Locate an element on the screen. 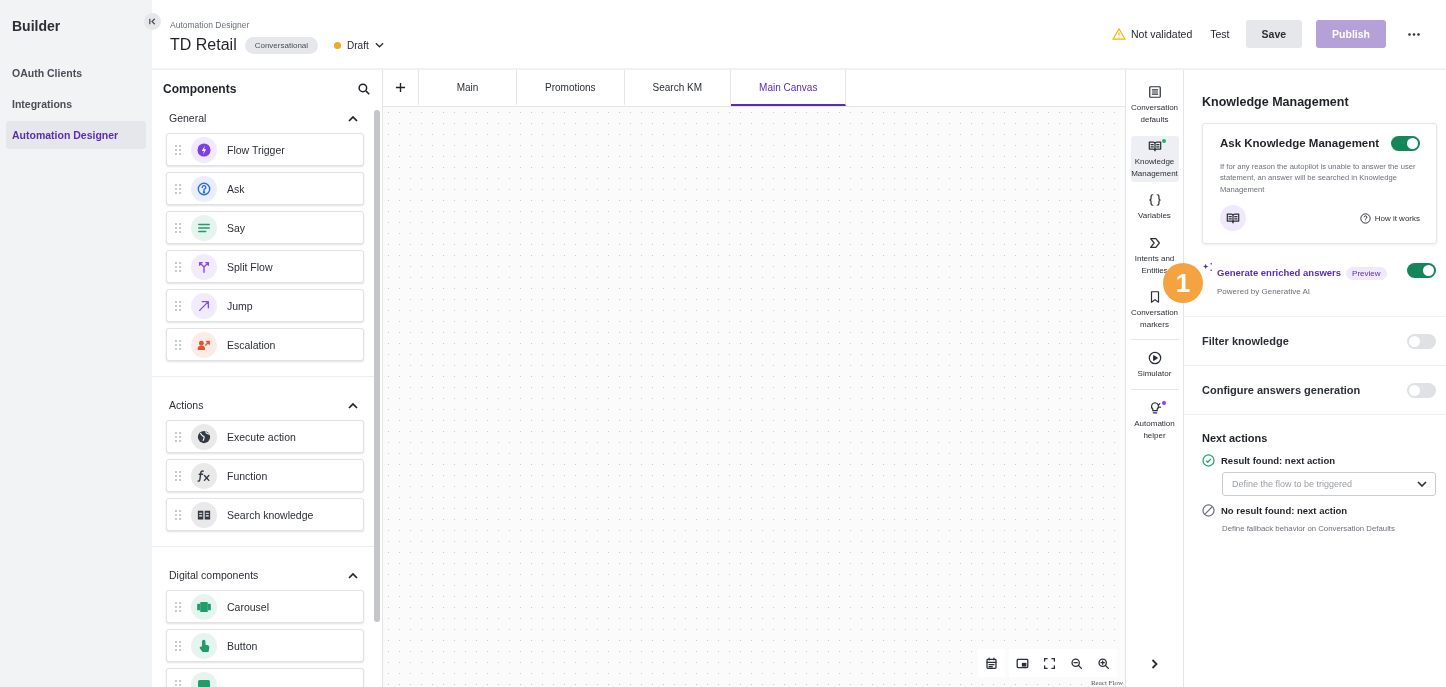 The height and width of the screenshot is (687, 1446). preview-tag: Preview is located at coordinates (1366, 274).